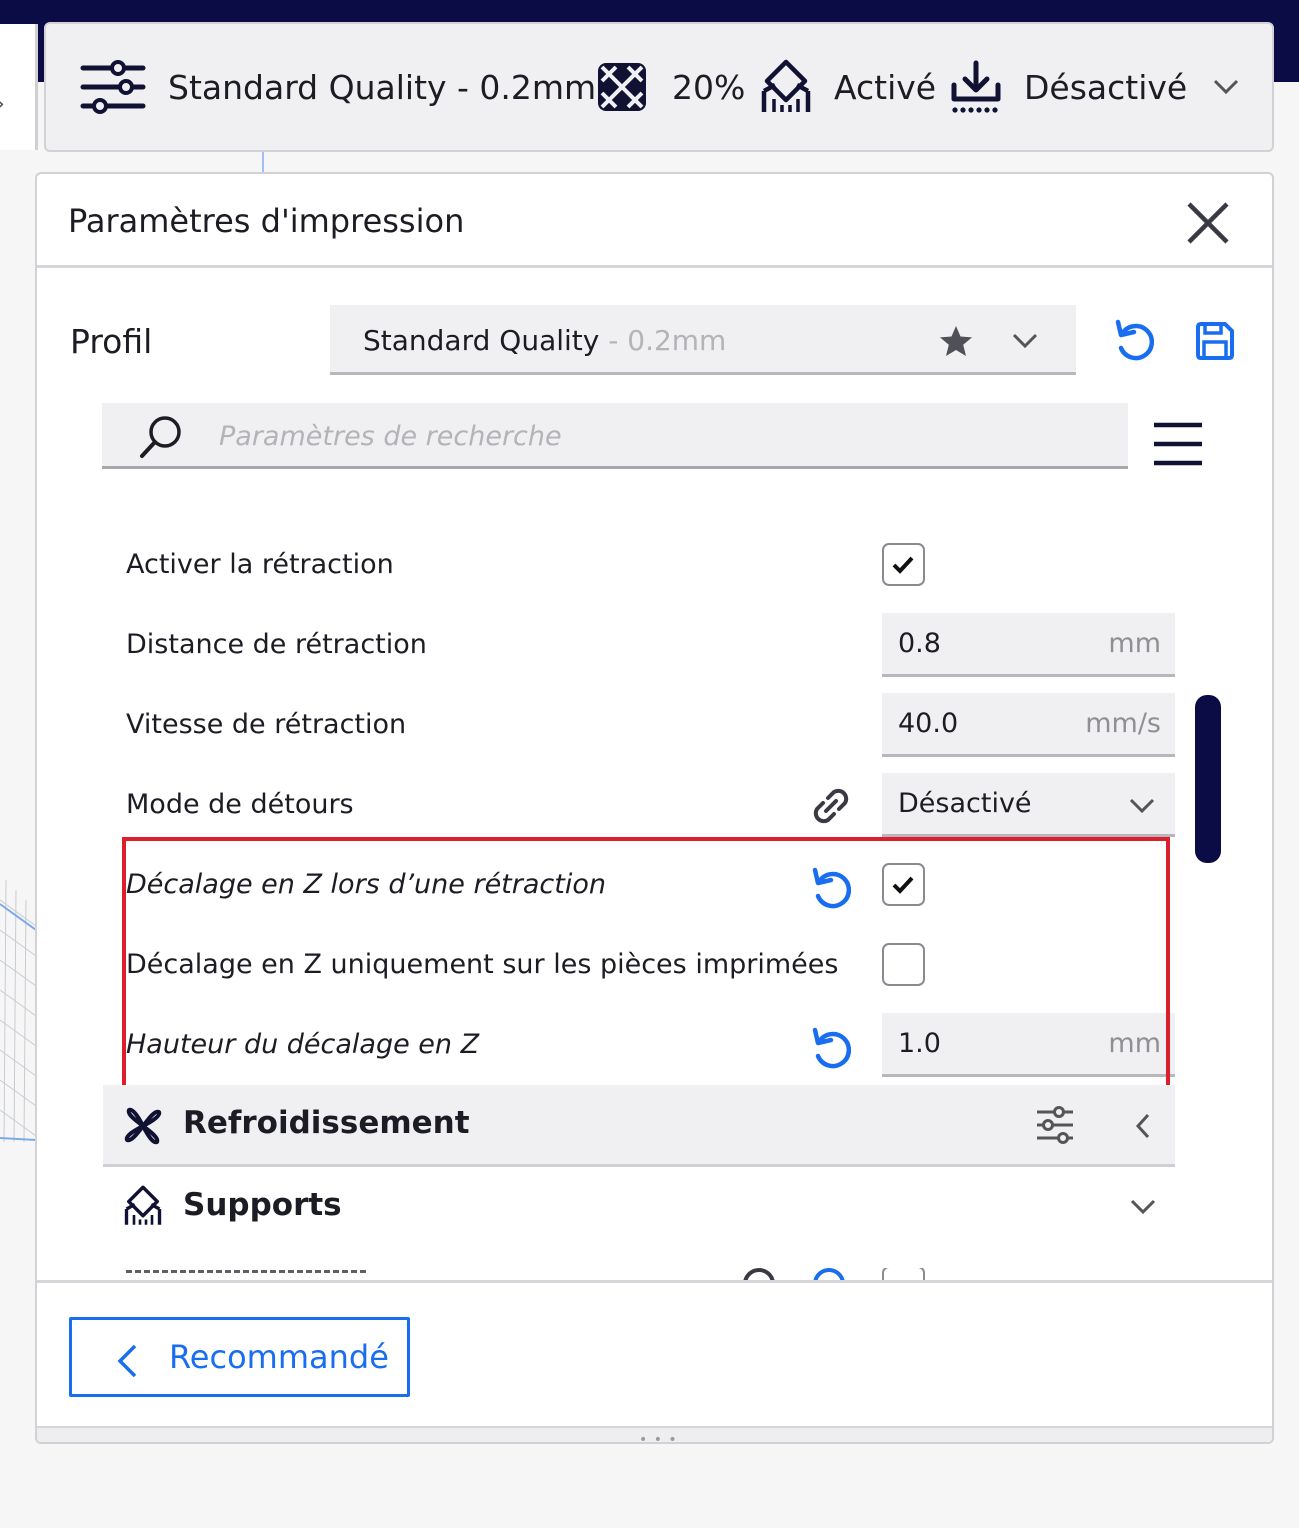 Image resolution: width=1299 pixels, height=1528 pixels. I want to click on recommended-button: Recommandé, so click(239, 1357).